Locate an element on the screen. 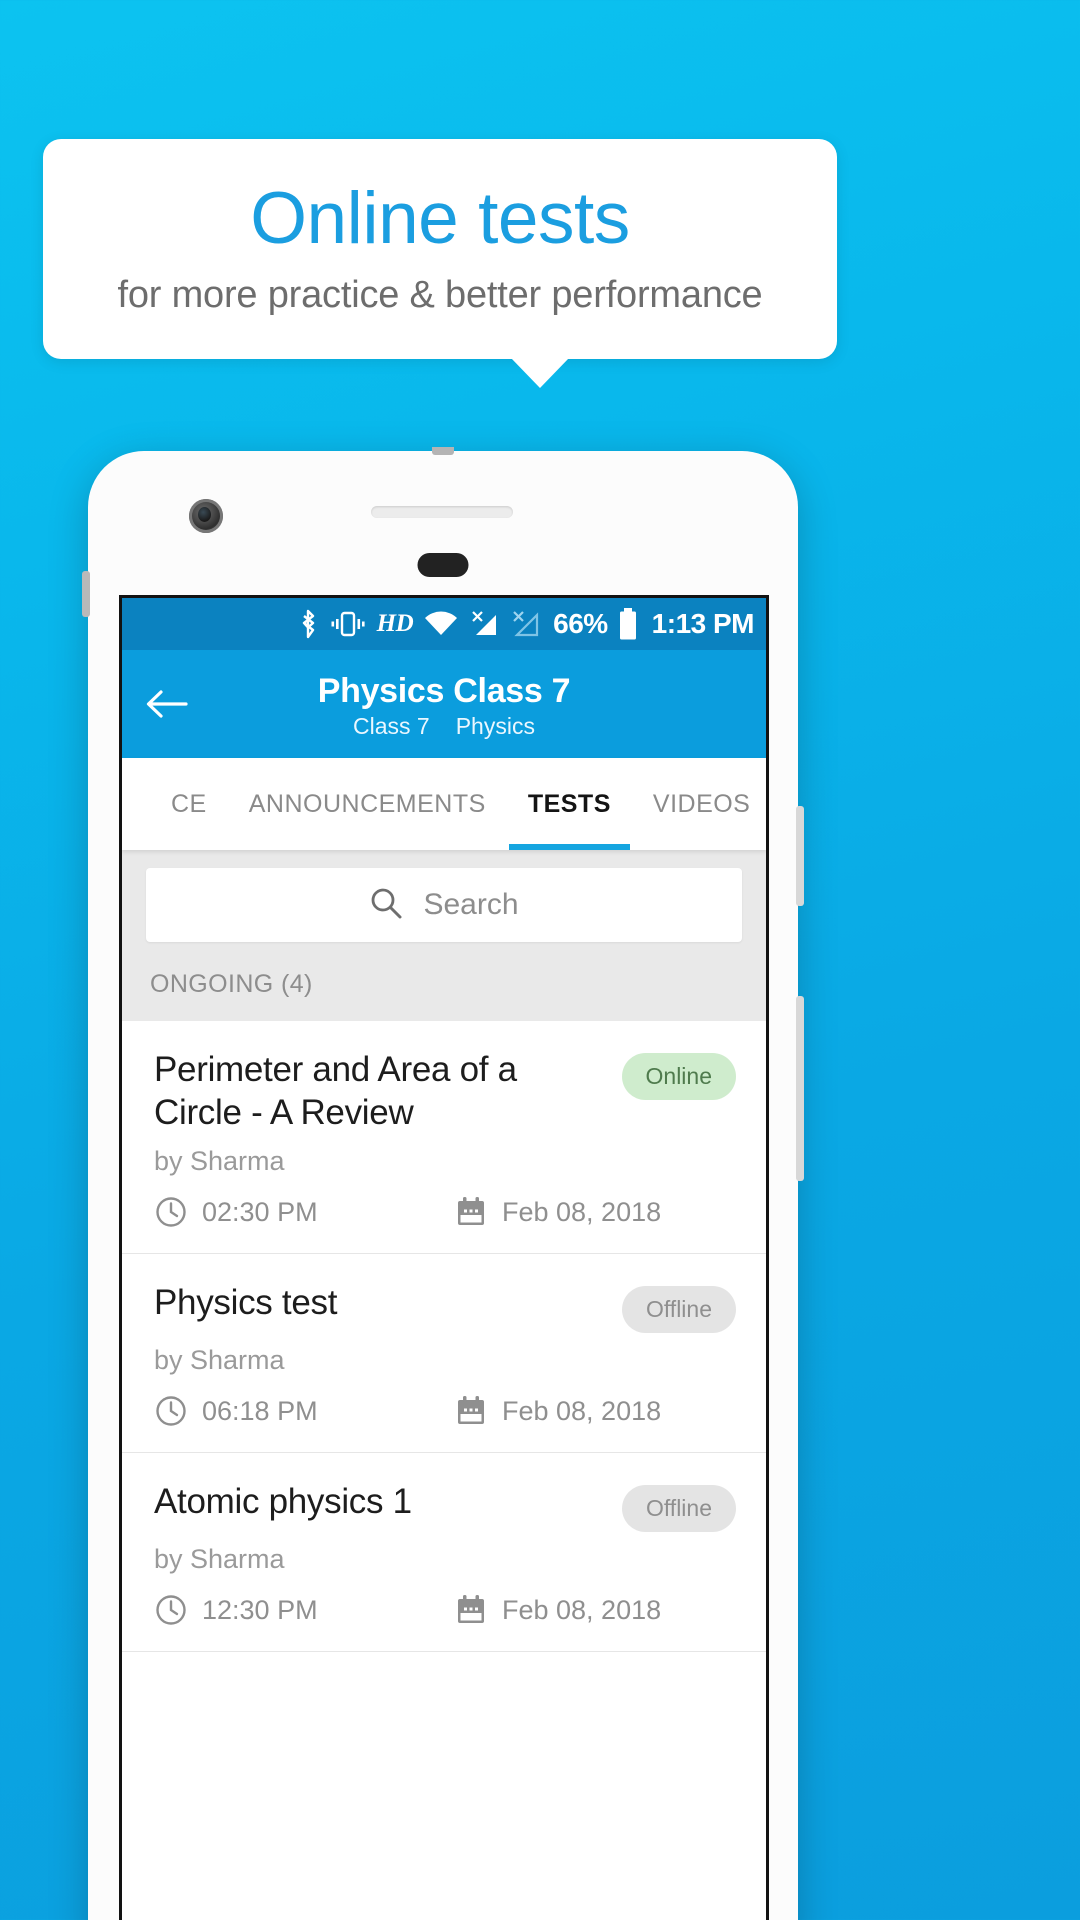 The height and width of the screenshot is (1920, 1080). test-time: 06:18 PM is located at coordinates (304, 1411).